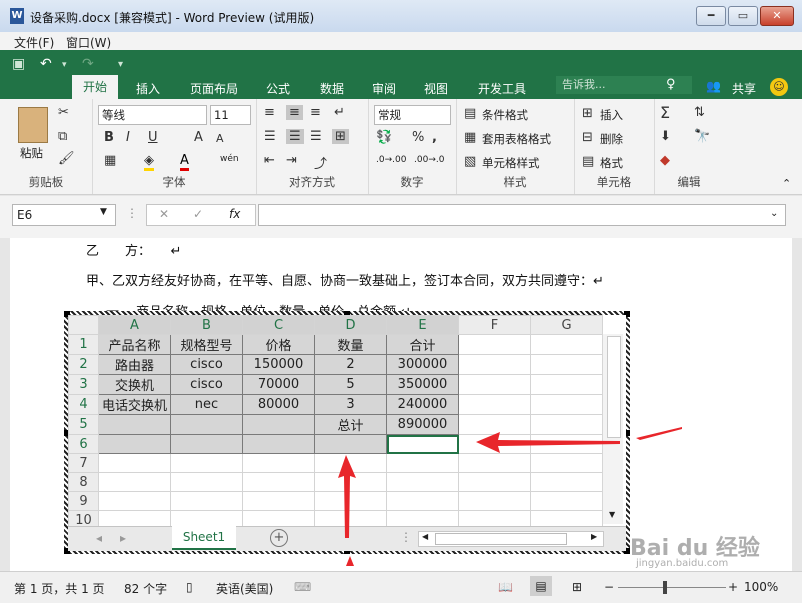 The image size is (802, 603). I want to click on row-header: 1, so click(83, 344).